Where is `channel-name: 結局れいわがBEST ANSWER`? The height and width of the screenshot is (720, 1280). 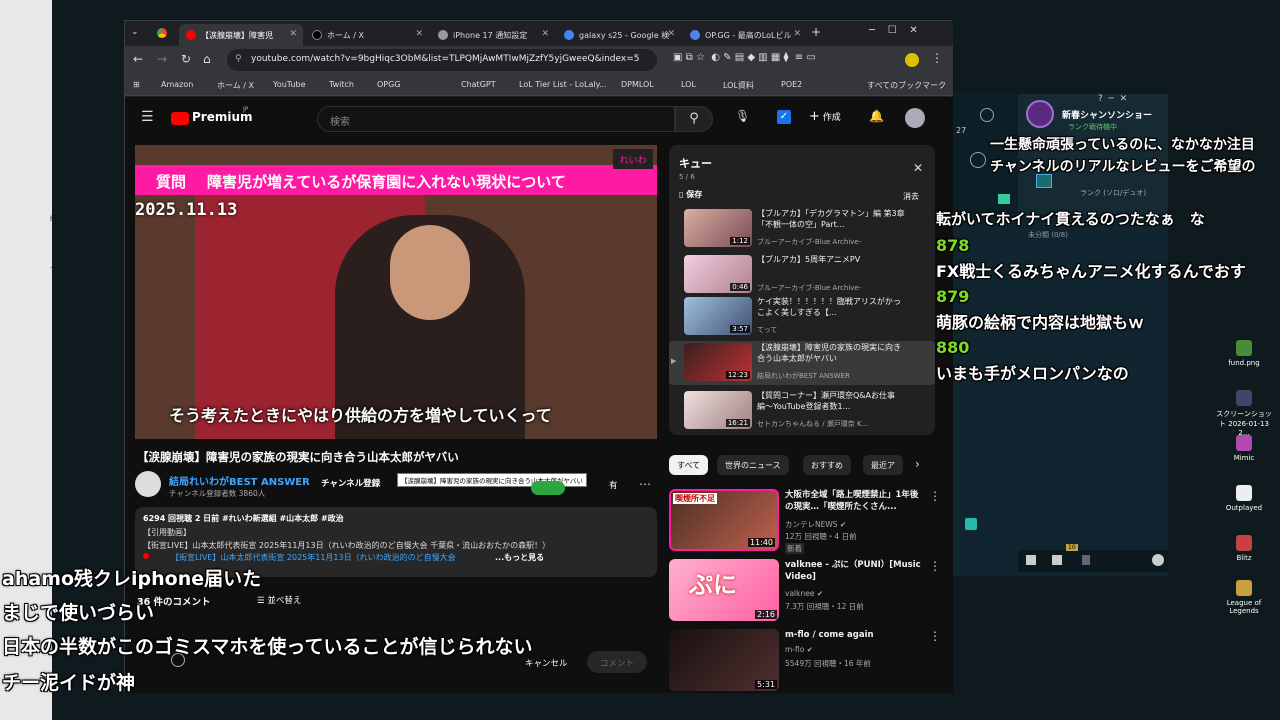
channel-name: 結局れいわがBEST ANSWER is located at coordinates (239, 480).